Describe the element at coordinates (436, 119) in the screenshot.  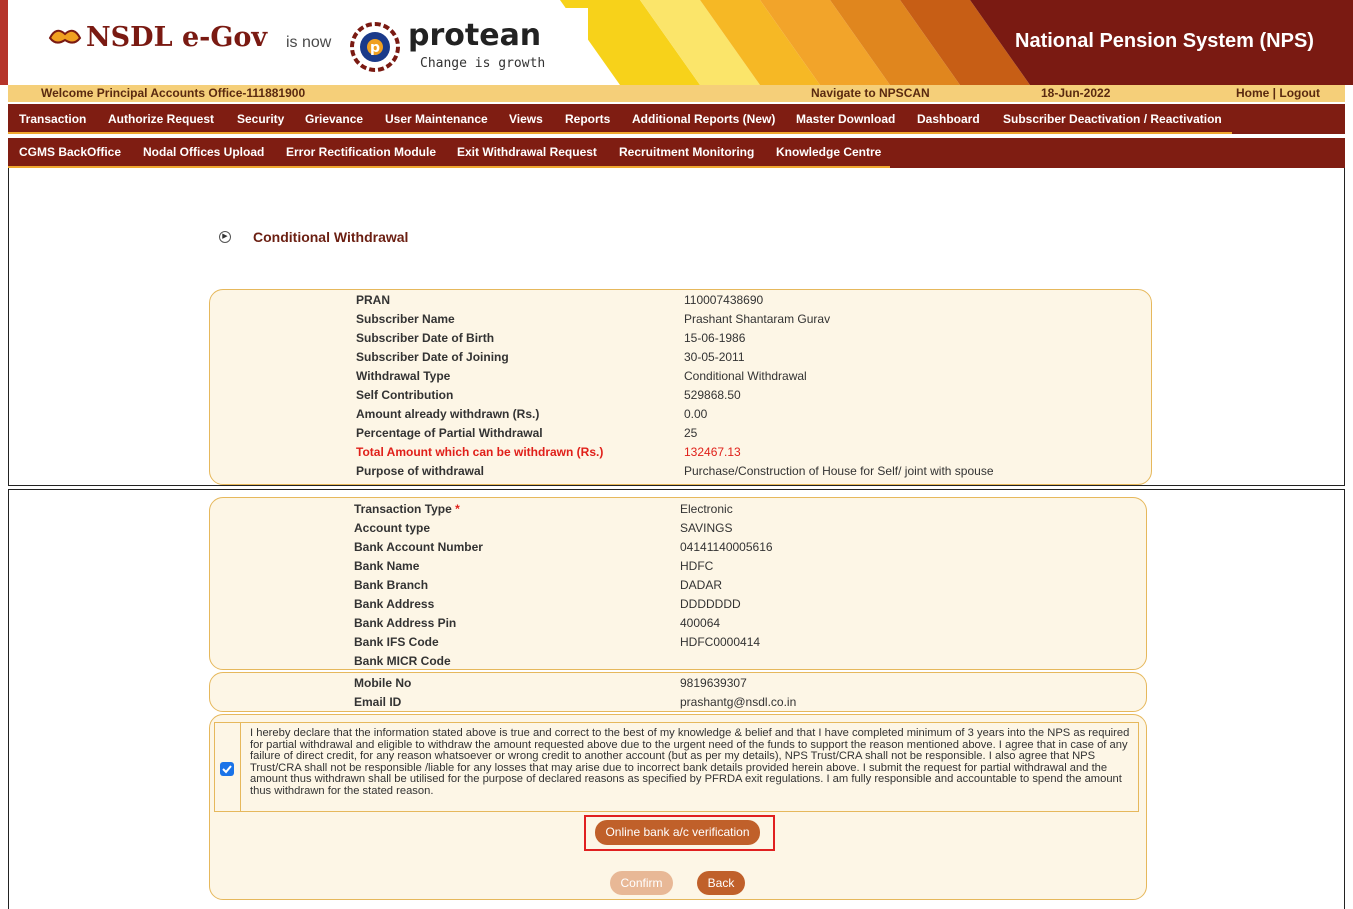
I see `menu-user-maintenance: User Maintenance` at that location.